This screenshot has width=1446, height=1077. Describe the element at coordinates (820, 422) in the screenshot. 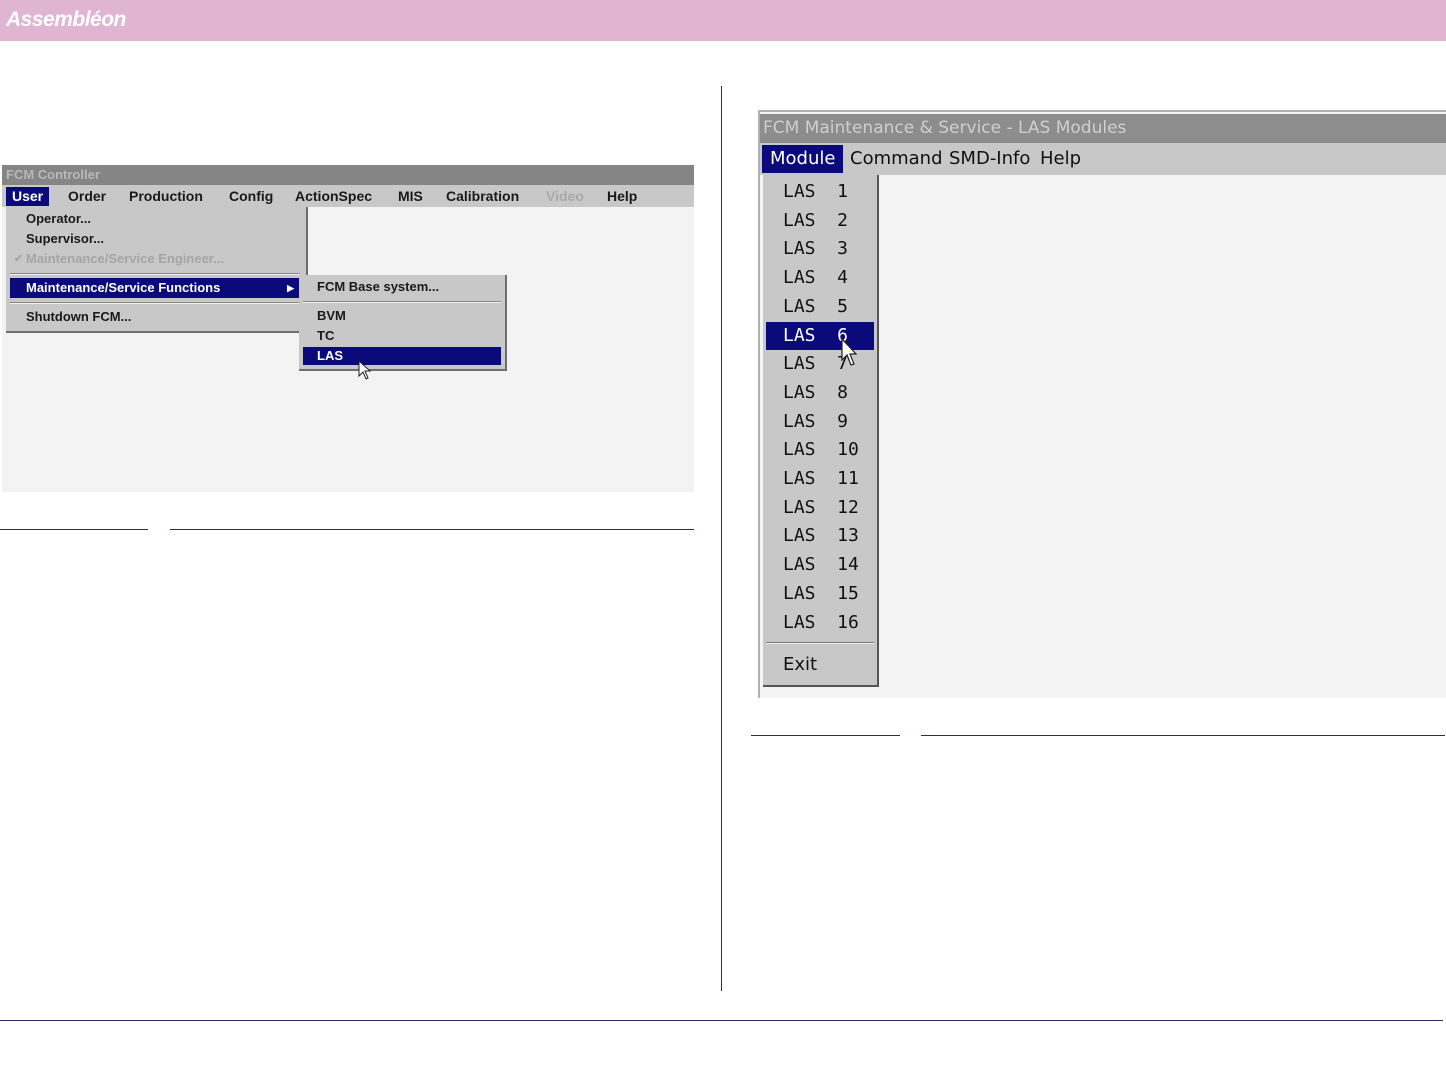

I see `menu-item-las-9: LAS 9` at that location.